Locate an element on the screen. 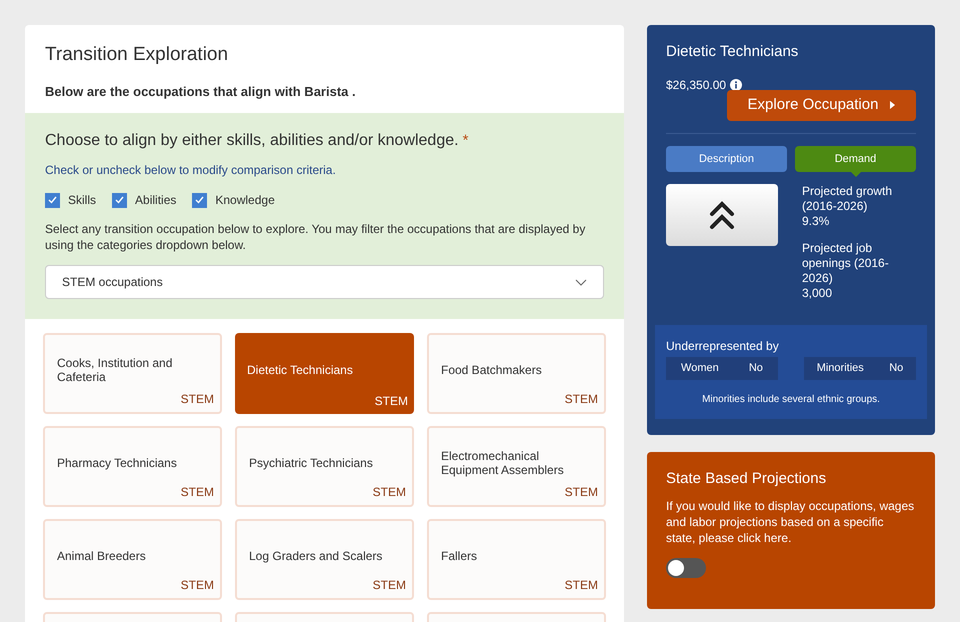 This screenshot has height=622, width=960. criteria-checkbox: Abilities is located at coordinates (144, 200).